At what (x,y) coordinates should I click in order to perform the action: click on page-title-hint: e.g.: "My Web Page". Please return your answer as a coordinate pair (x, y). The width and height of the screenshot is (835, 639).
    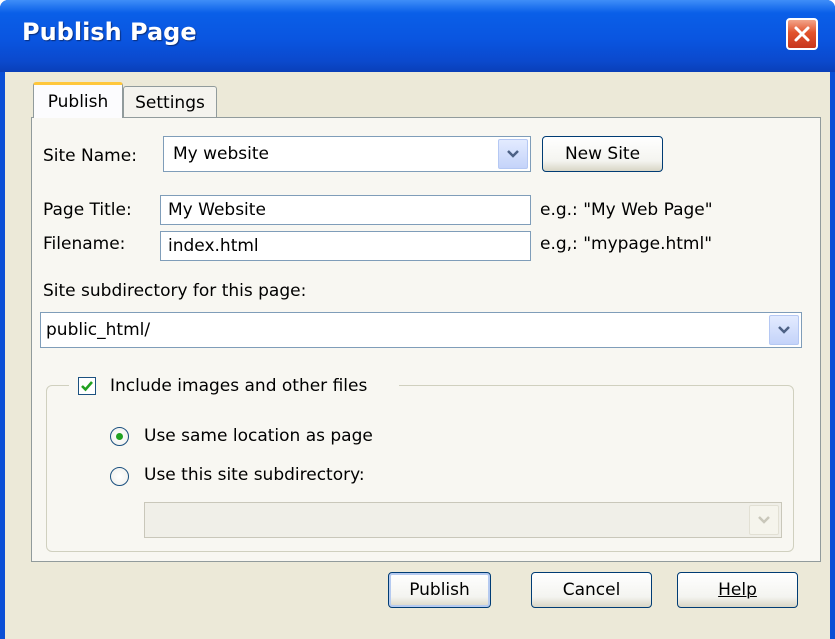
    Looking at the image, I should click on (626, 210).